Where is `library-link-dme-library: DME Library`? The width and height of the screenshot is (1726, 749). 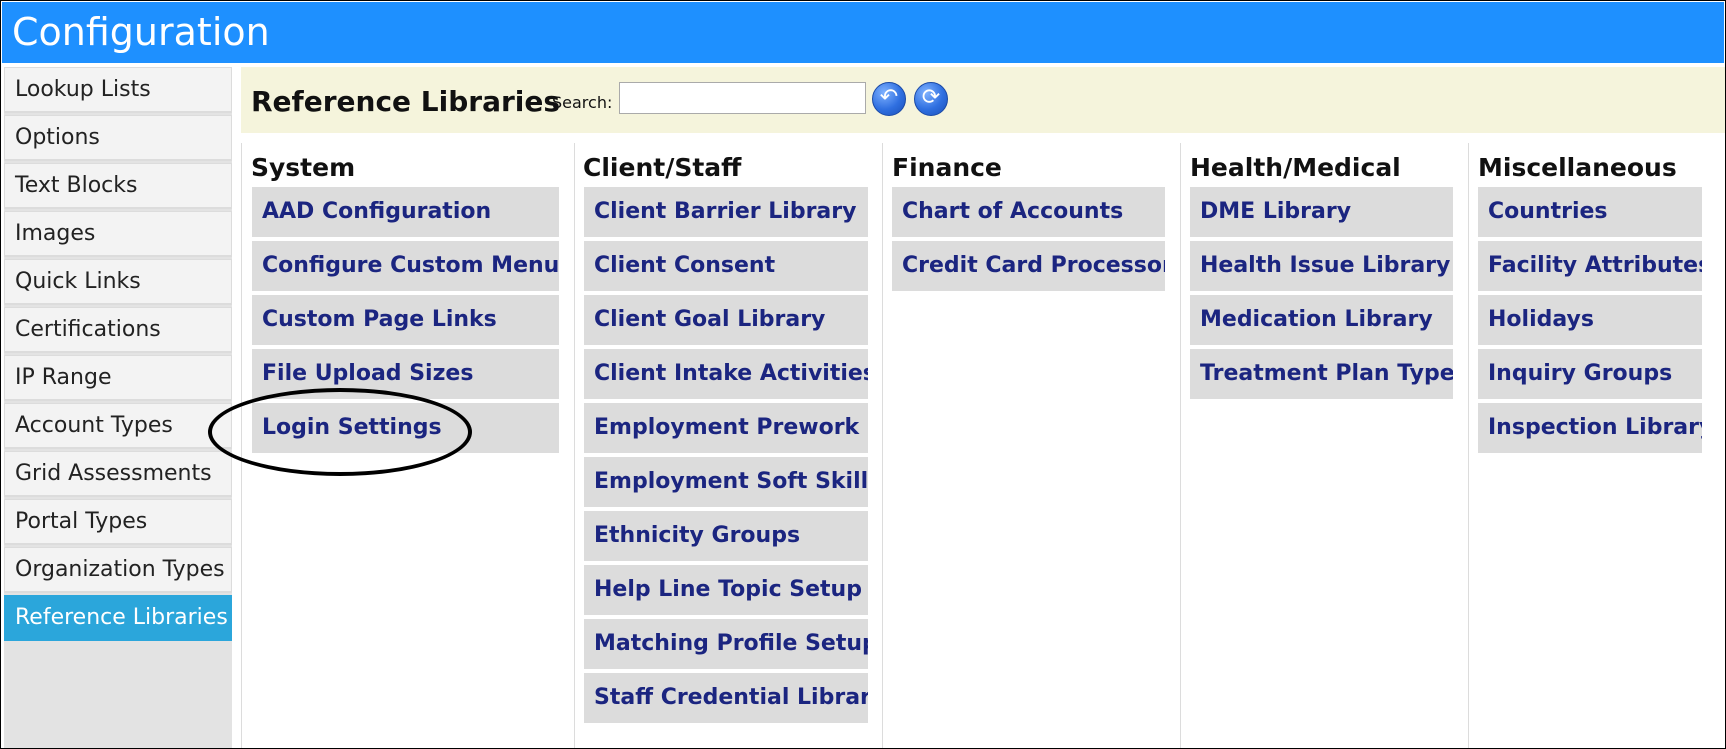
library-link-dme-library: DME Library is located at coordinates (1321, 212).